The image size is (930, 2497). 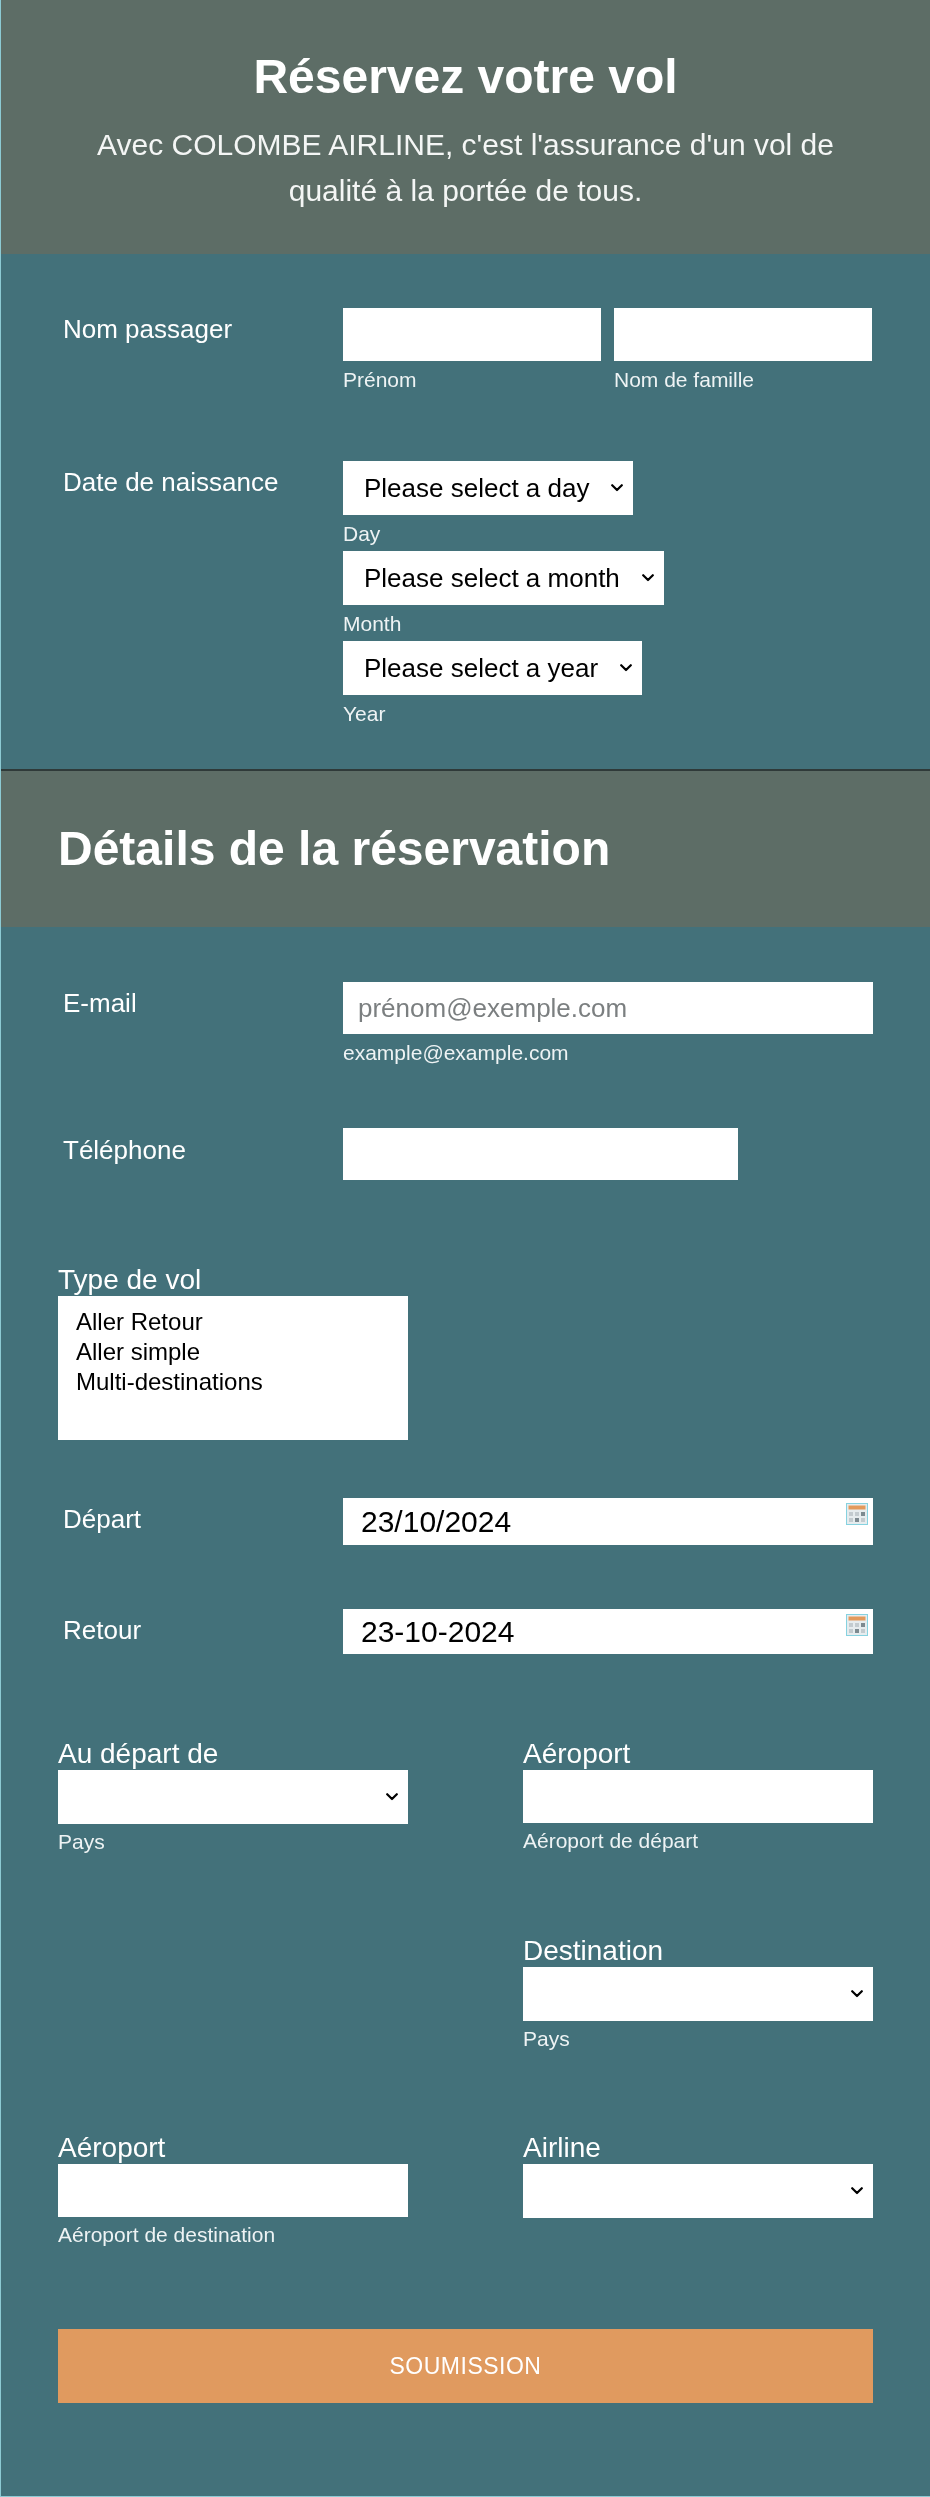 What do you see at coordinates (465, 168) in the screenshot?
I see `page-subtitle: Avec COLOMBE AIRLINE, c'est l'assurance d'un vol de qualité à la portée de tous.` at bounding box center [465, 168].